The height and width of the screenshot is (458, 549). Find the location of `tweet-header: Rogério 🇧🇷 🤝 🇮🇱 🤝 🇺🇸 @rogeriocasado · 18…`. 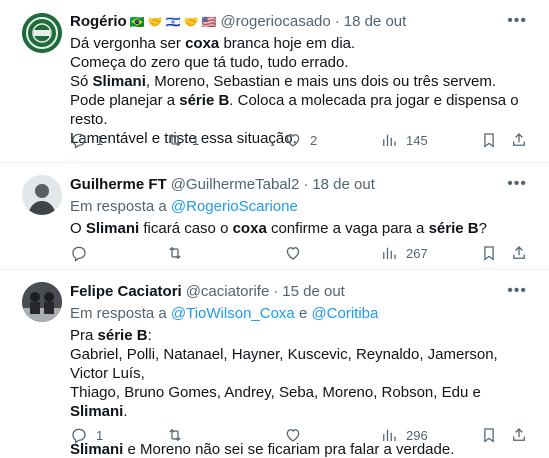

tweet-header: Rogério 🇧🇷 🤝 🇮🇱 🤝 🇺🇸 @rogeriocasado · 18… is located at coordinates (301, 22).